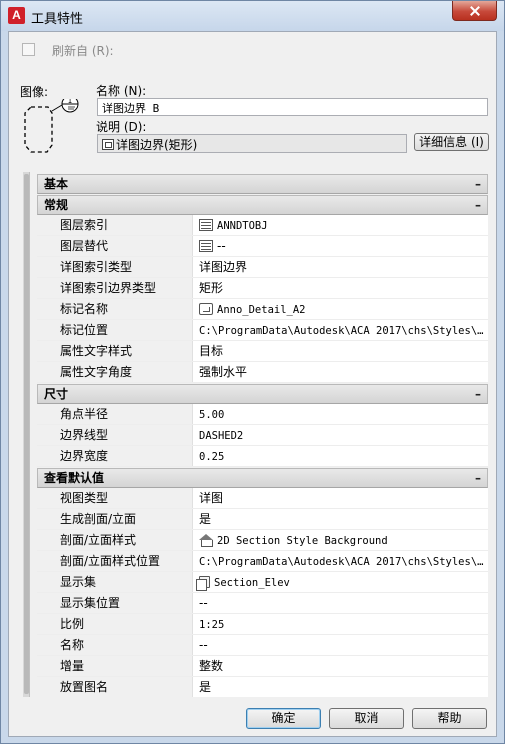 The width and height of the screenshot is (505, 744). I want to click on property-grid-sidebar, so click(26, 434).